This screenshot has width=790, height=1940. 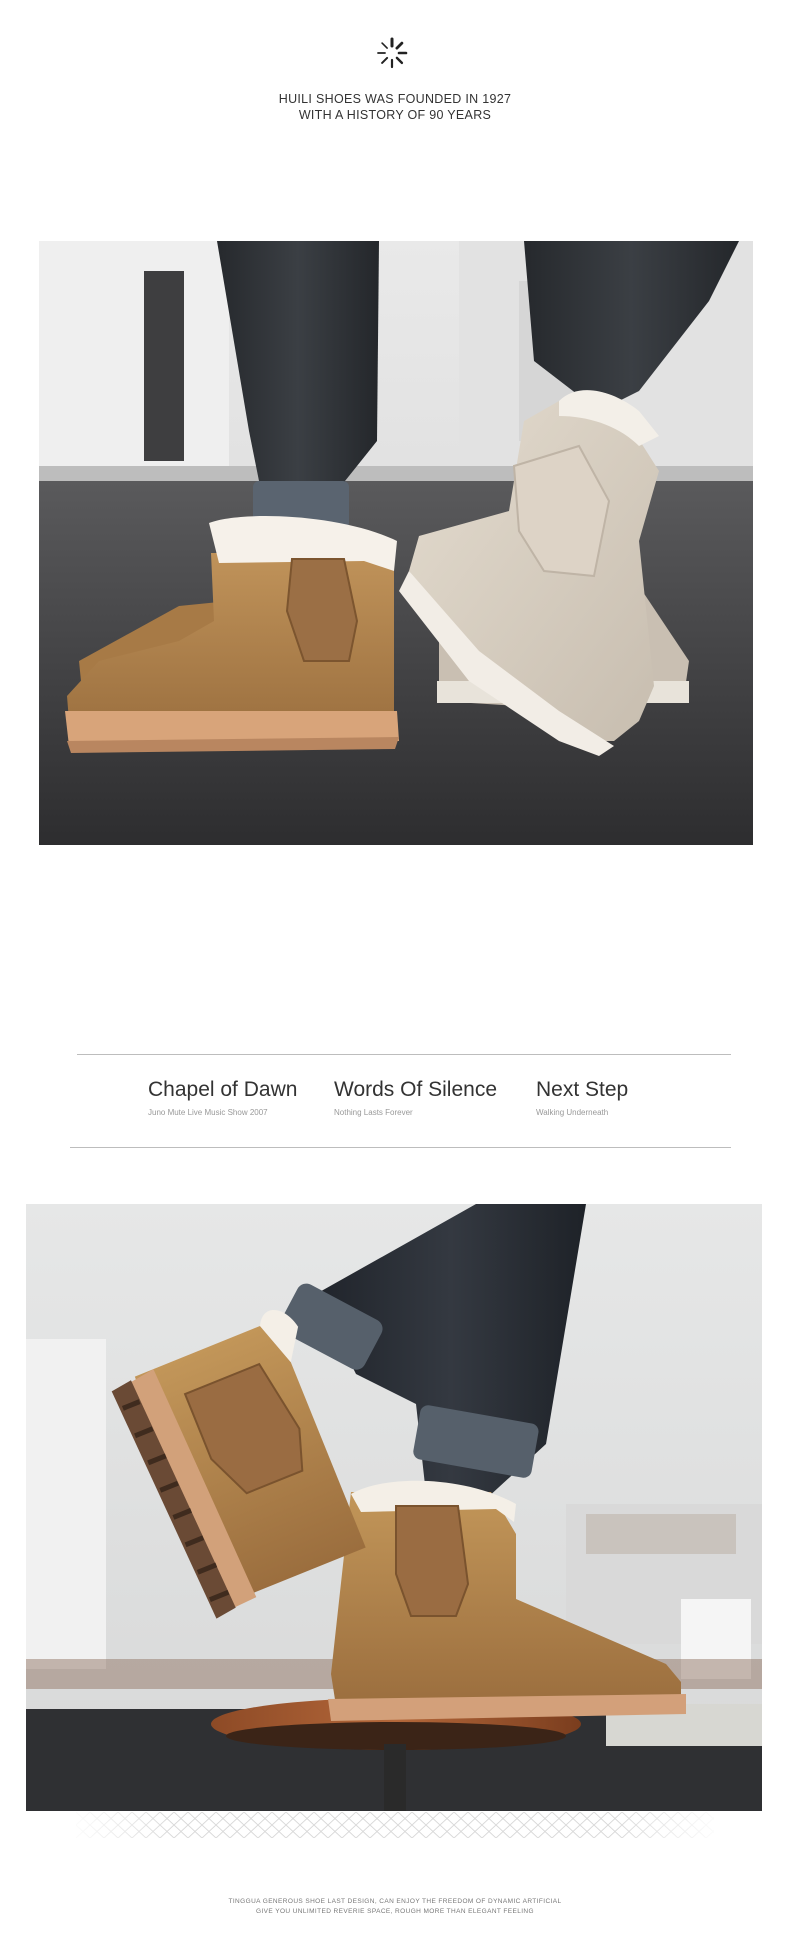 What do you see at coordinates (404, 1054) in the screenshot?
I see `divider-top` at bounding box center [404, 1054].